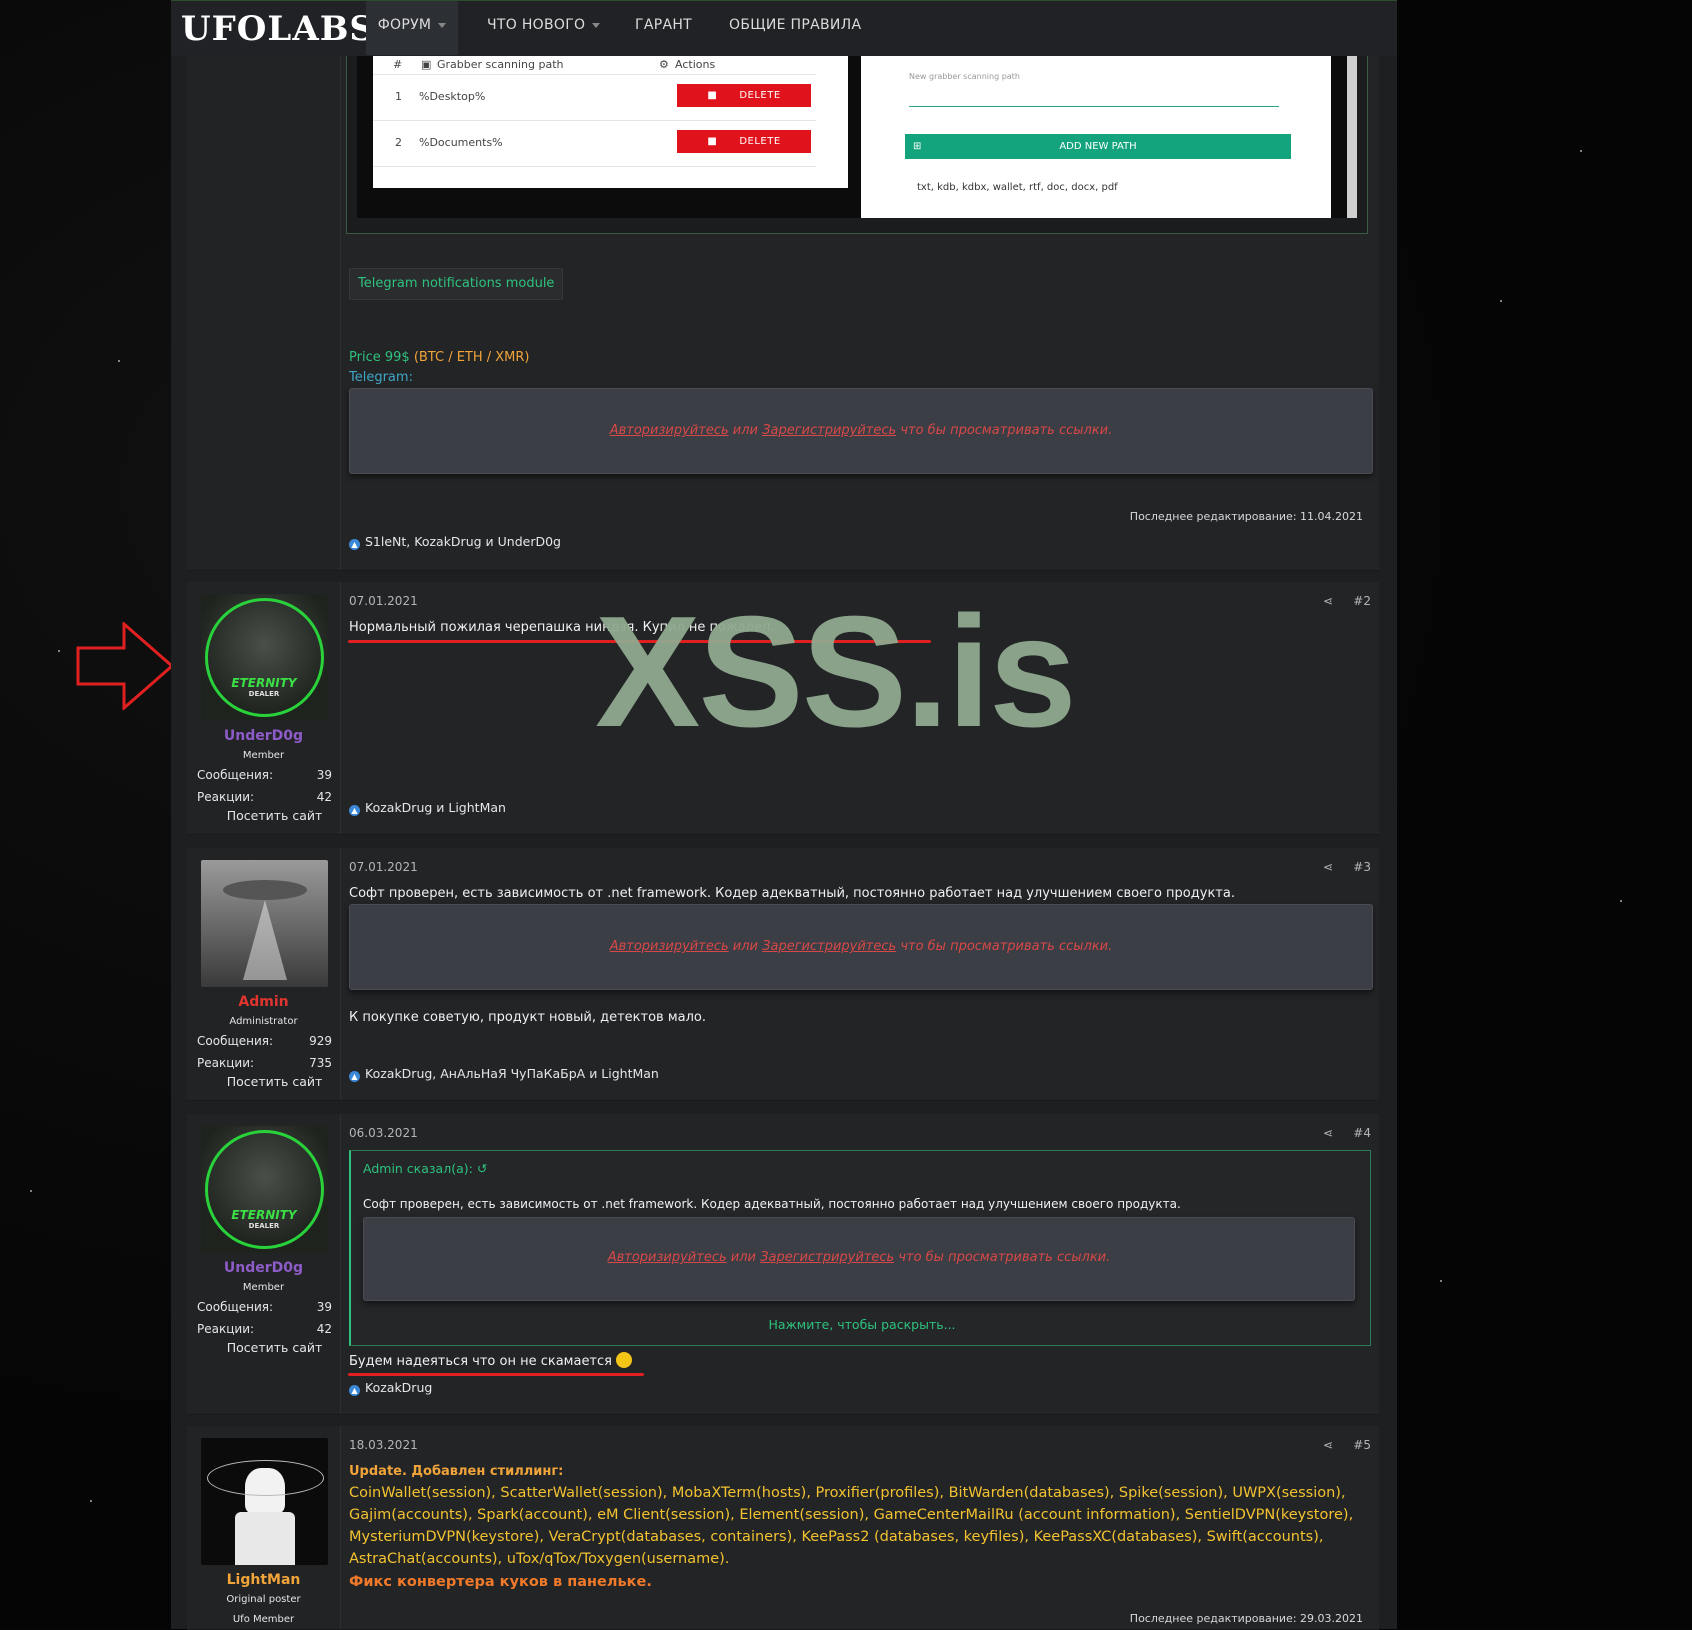  What do you see at coordinates (455, 542) in the screenshot?
I see `reactions-bar: ▲ S1leNt, KozakDrug и UnderD0g` at bounding box center [455, 542].